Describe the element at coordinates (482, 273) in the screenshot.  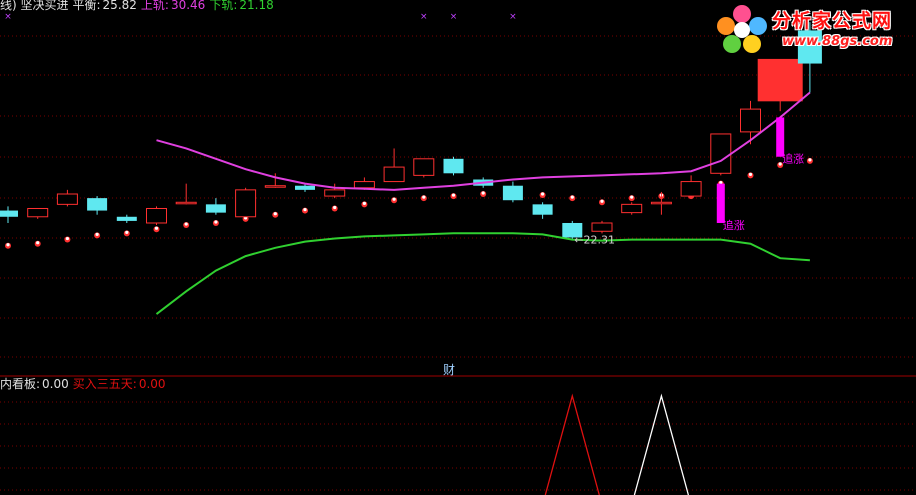
I see `lower-band-line` at that location.